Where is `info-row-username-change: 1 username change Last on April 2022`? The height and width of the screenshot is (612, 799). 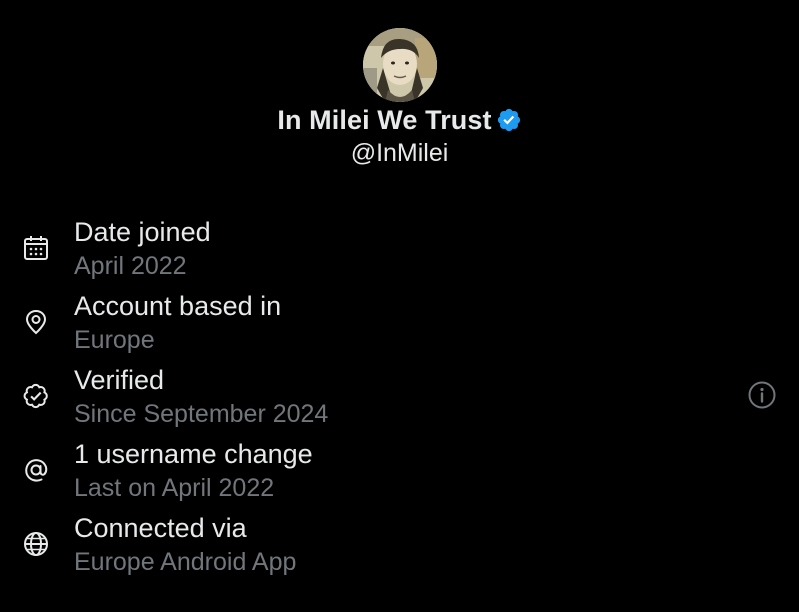
info-row-username-change: 1 username change Last on April 2022 is located at coordinates (399, 471).